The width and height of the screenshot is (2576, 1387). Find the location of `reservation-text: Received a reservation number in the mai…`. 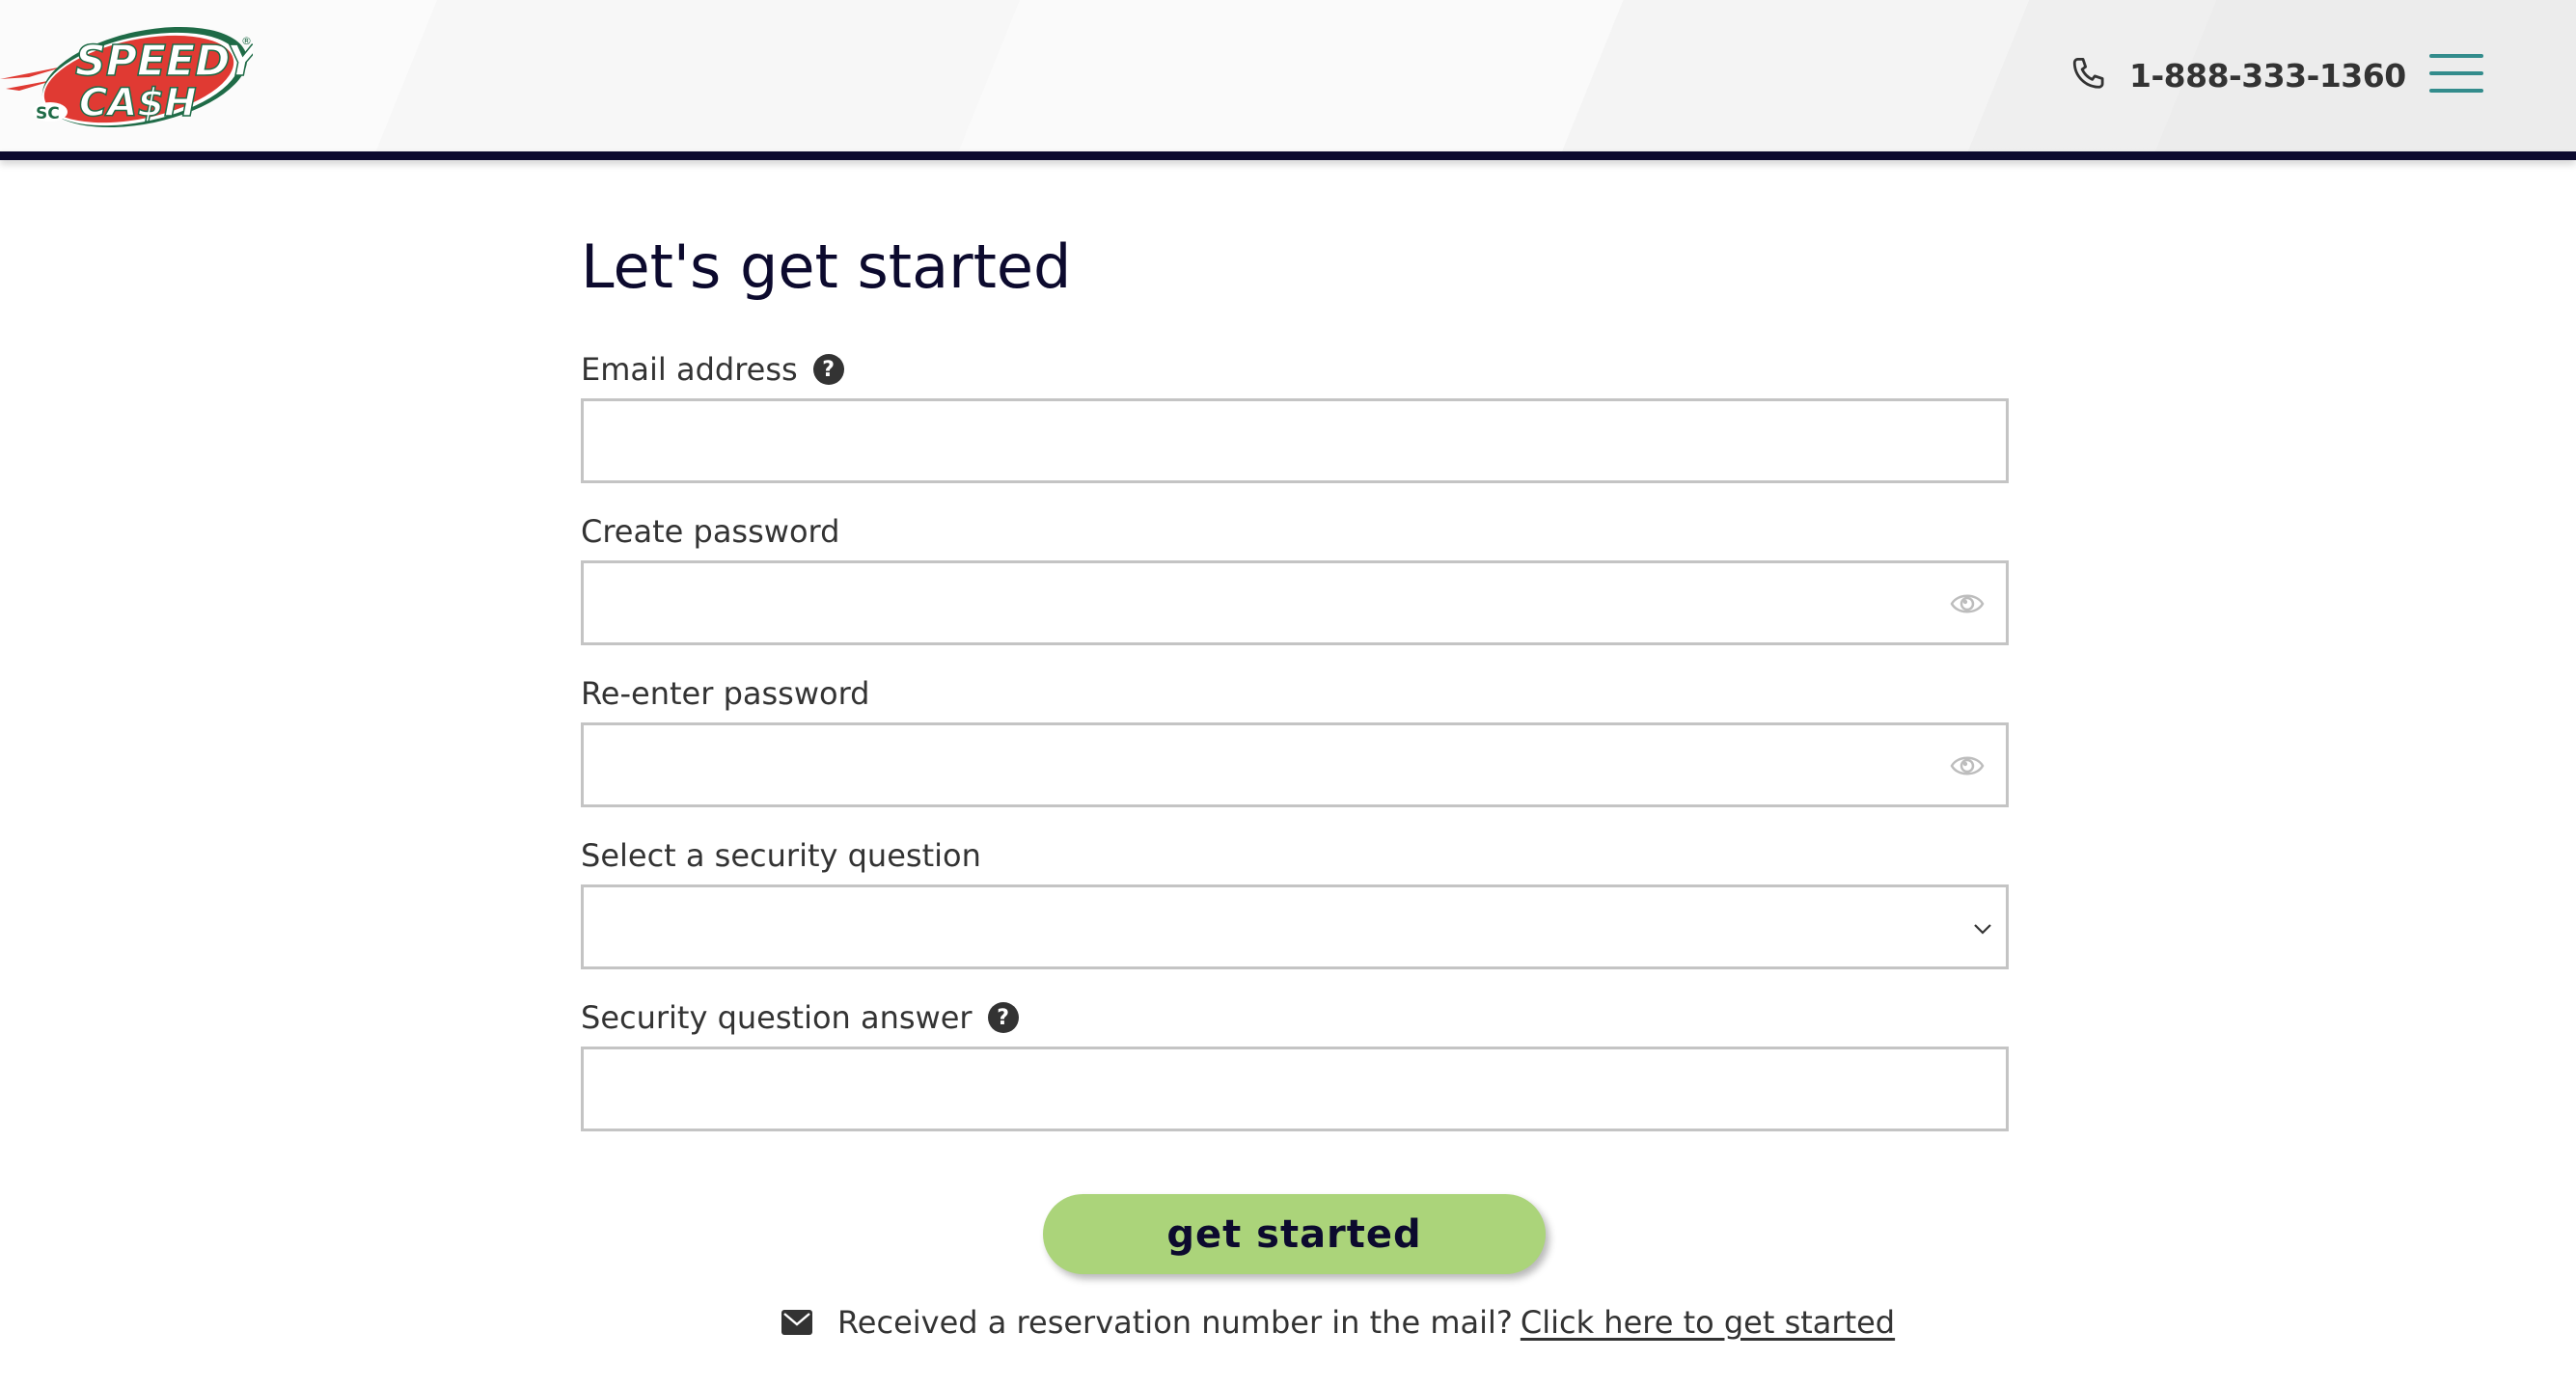

reservation-text: Received a reservation number in the mai… is located at coordinates (1175, 1323).